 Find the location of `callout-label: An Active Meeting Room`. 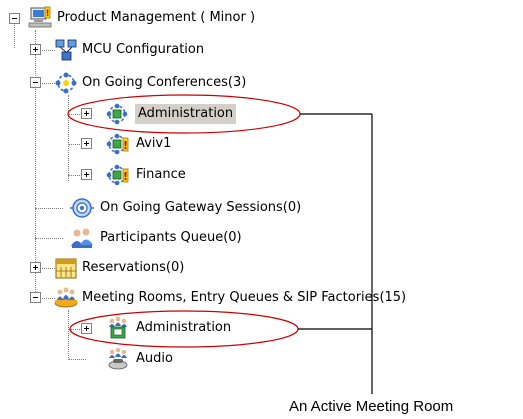

callout-label: An Active Meeting Room is located at coordinates (371, 406).